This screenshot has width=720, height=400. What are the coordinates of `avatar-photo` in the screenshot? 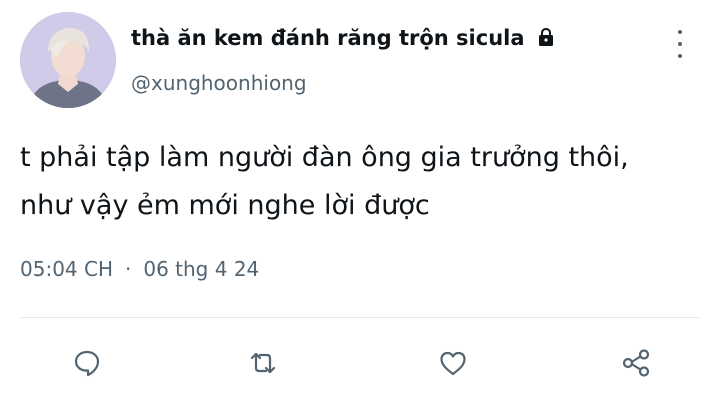 It's located at (68, 60).